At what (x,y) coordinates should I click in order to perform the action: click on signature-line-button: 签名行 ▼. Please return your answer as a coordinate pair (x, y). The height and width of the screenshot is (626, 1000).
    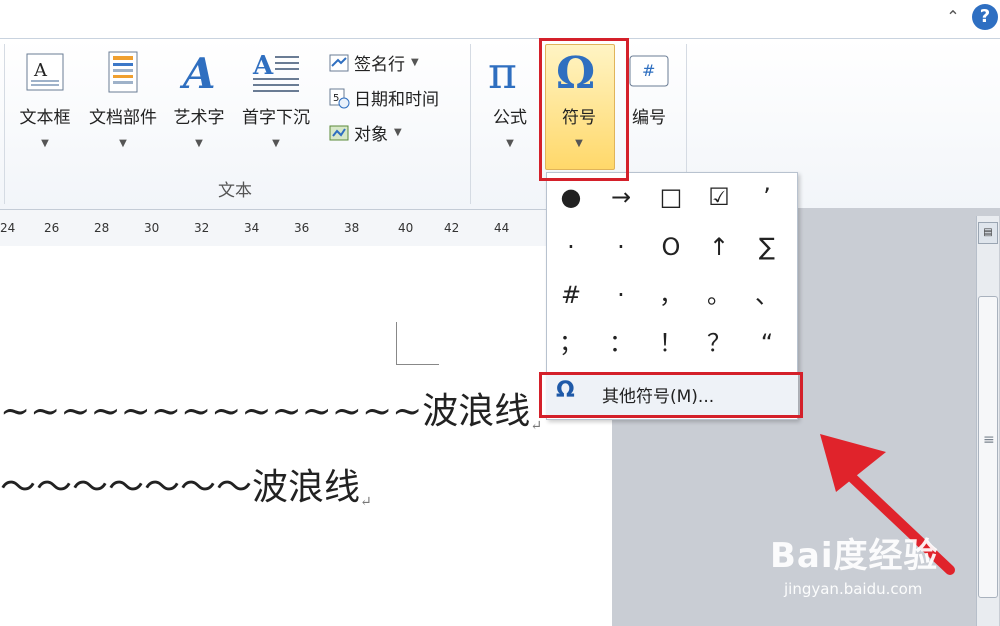
    Looking at the image, I should click on (373, 62).